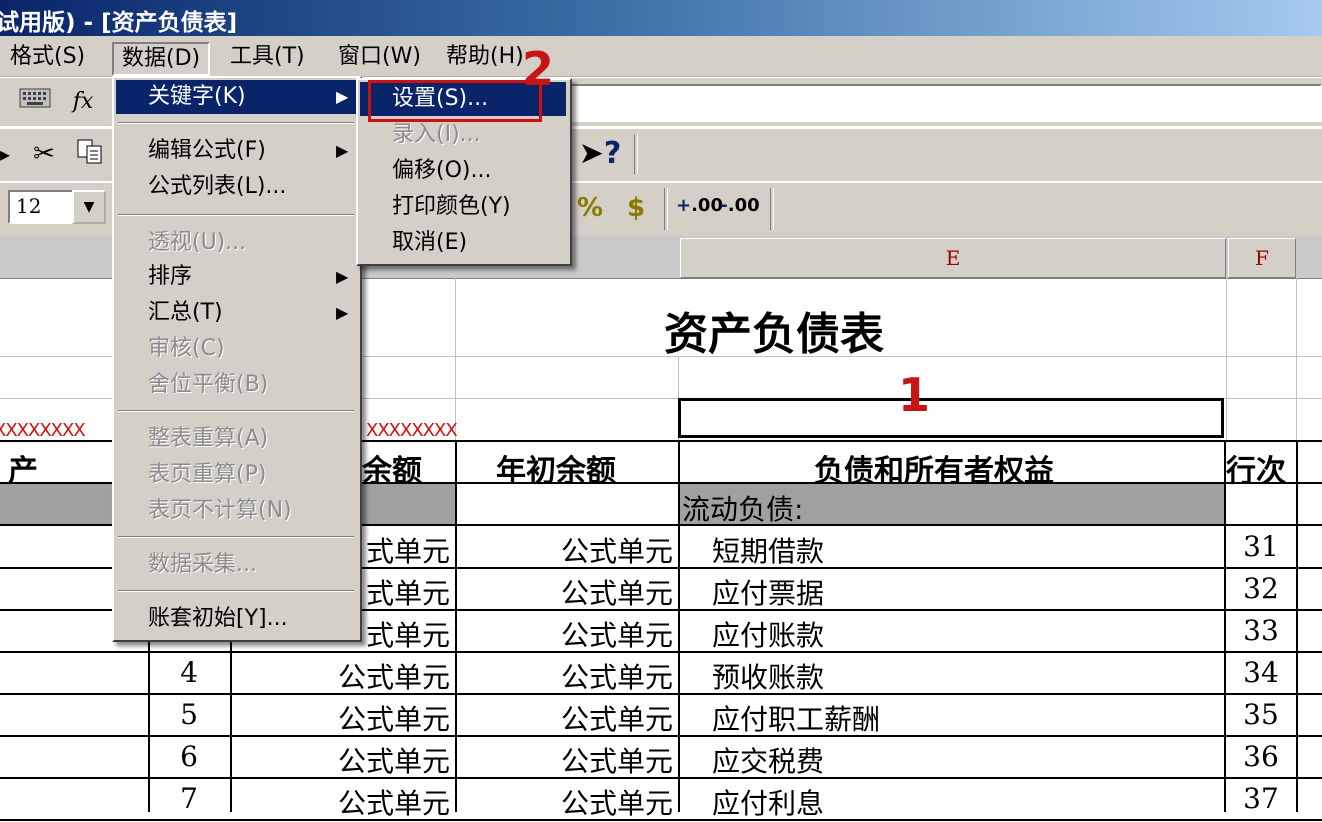  Describe the element at coordinates (47, 57) in the screenshot. I see `menu-format: 格式(S)` at that location.